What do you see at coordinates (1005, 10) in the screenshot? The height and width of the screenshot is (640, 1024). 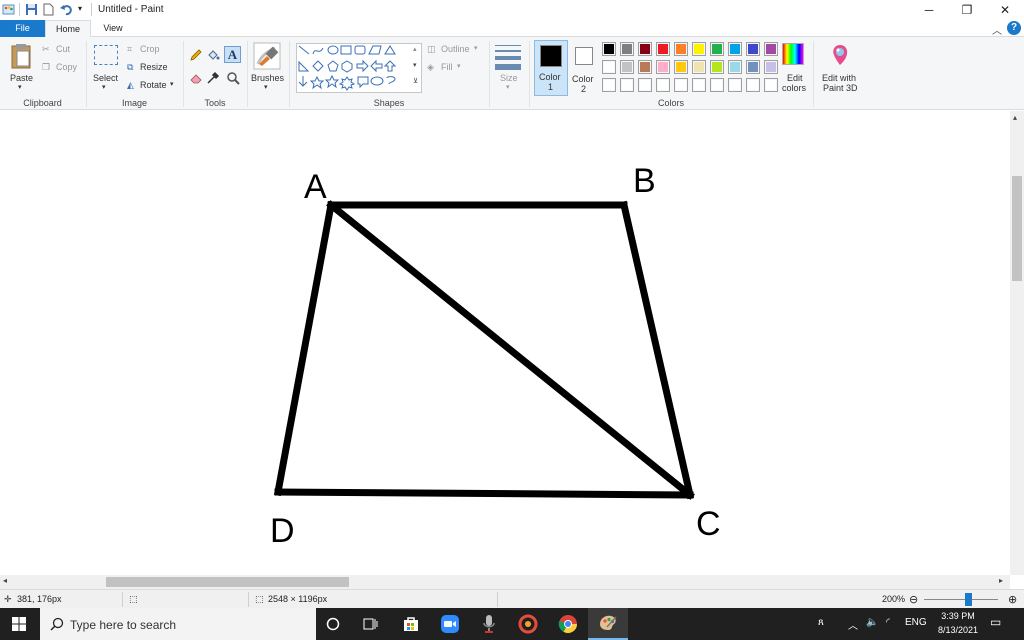 I see `close-button: ✕` at bounding box center [1005, 10].